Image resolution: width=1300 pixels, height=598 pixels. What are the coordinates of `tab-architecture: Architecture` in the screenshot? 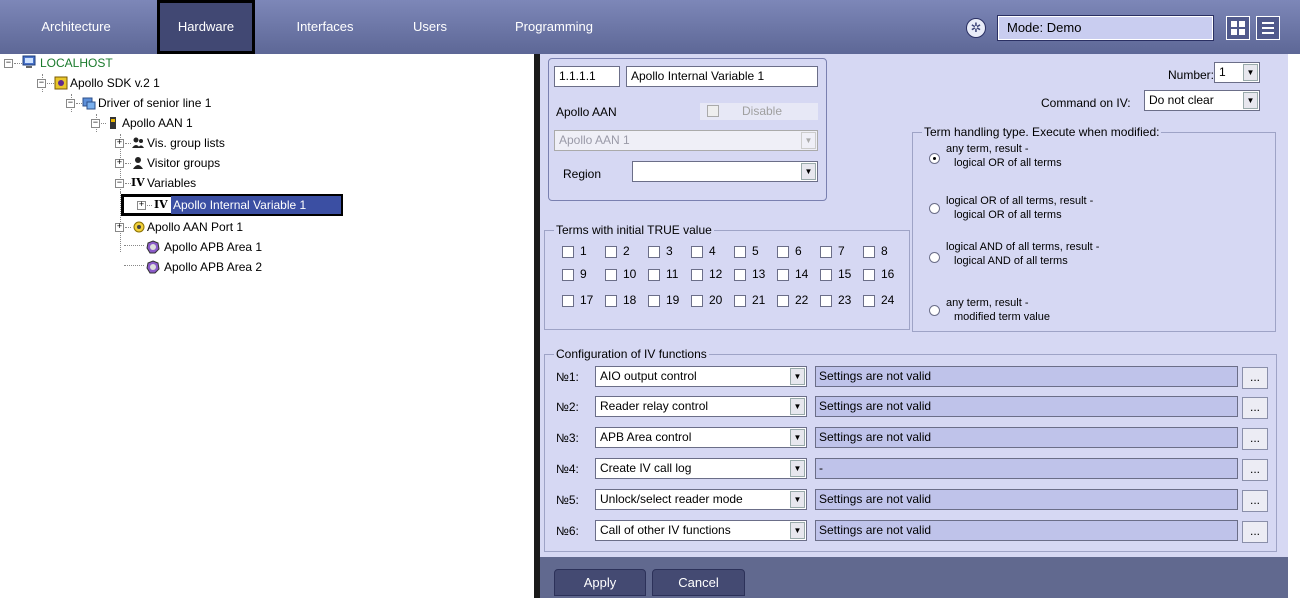 It's located at (76, 27).